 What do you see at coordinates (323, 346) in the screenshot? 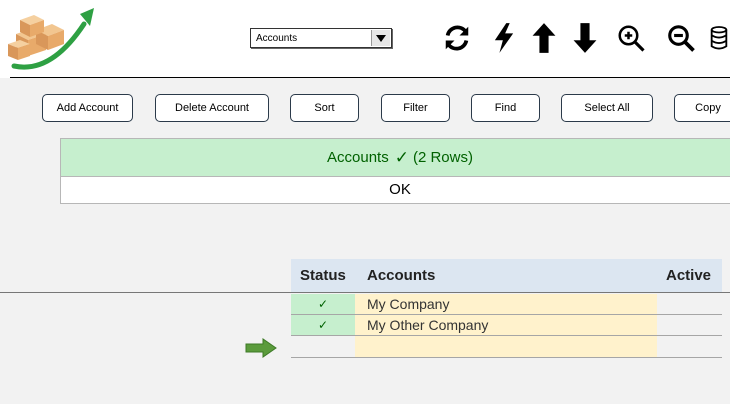
I see `status-cell` at bounding box center [323, 346].